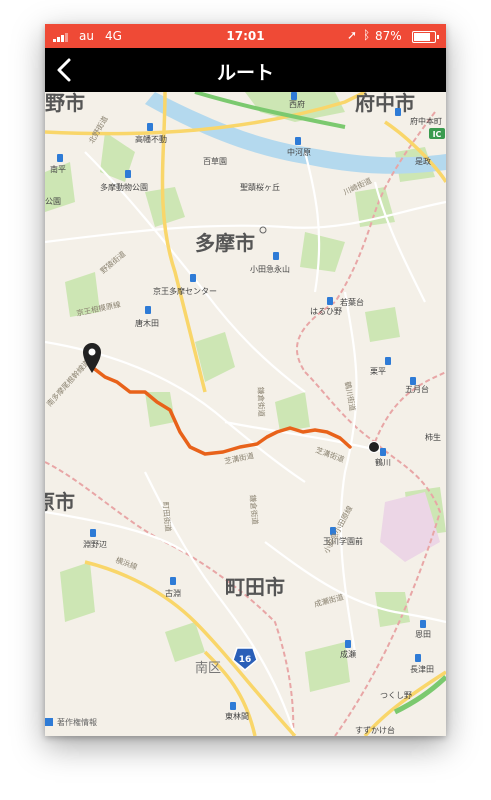 Image resolution: width=491 pixels, height=800 pixels. I want to click on station-fuchu-honmachi: 府中本町, so click(426, 121).